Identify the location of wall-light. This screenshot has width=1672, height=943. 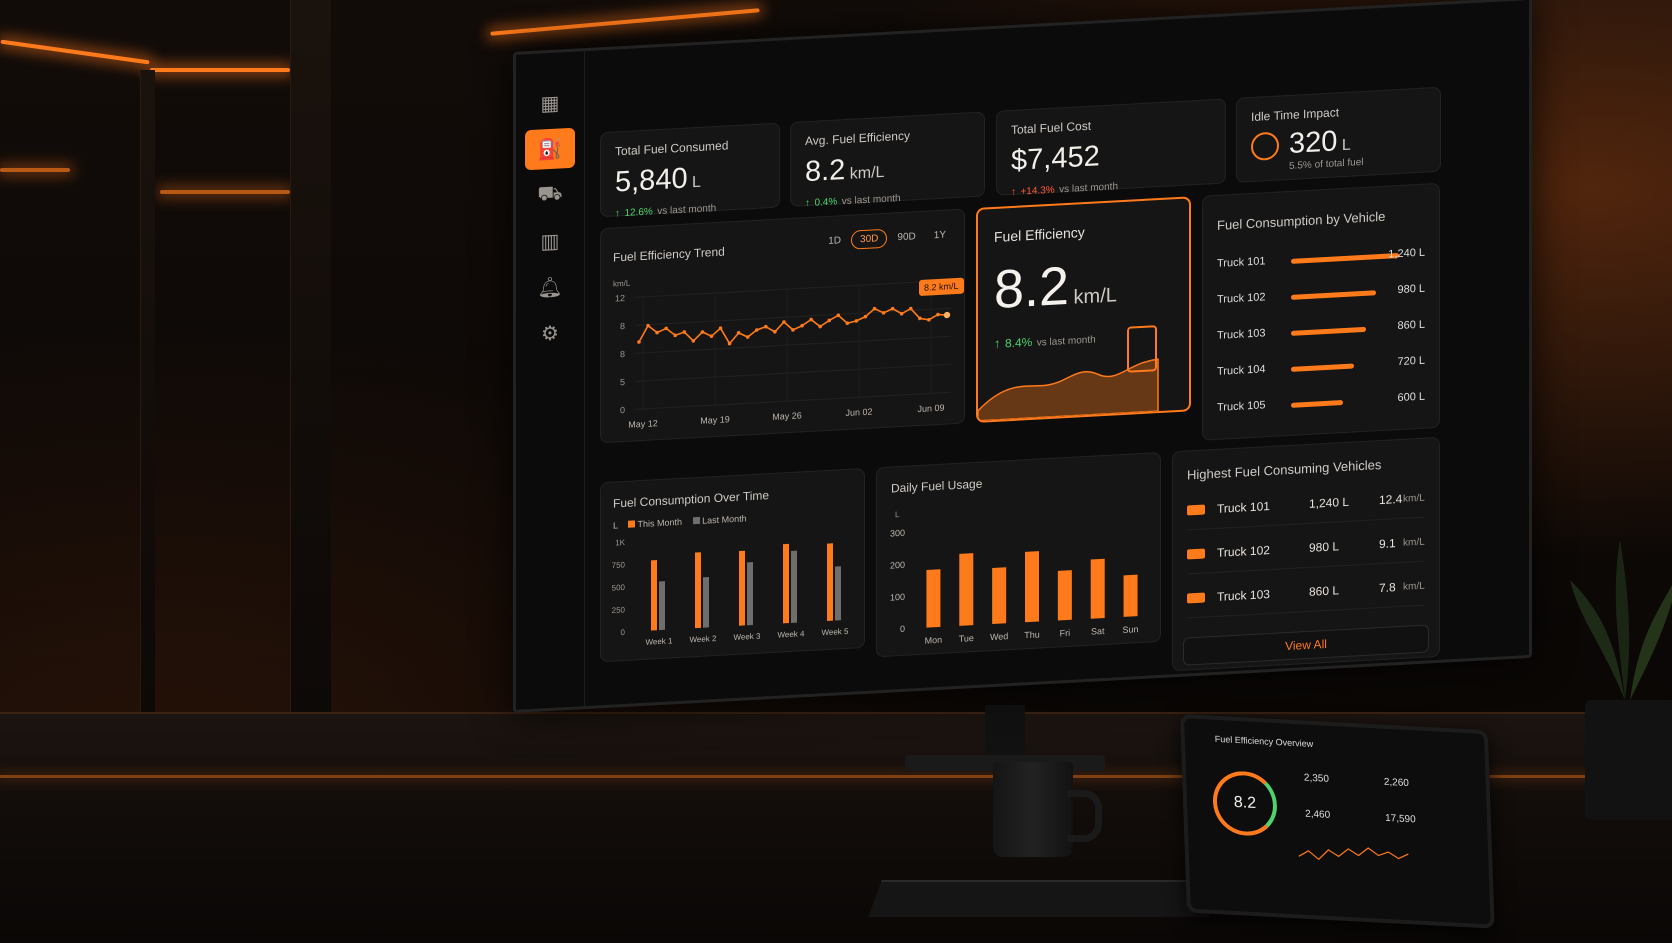
(35, 170).